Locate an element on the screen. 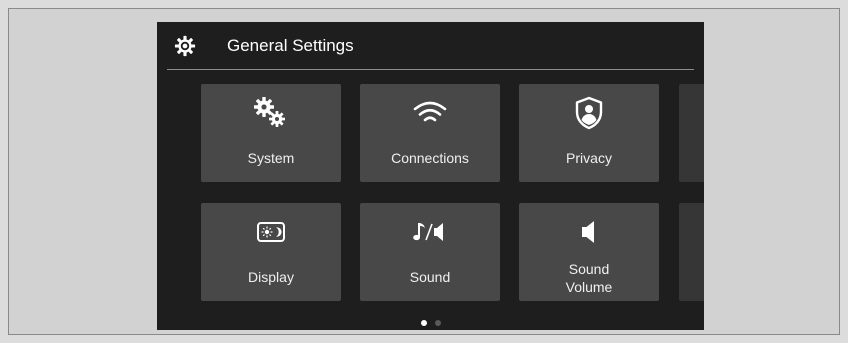  tile-label: Display is located at coordinates (271, 277).